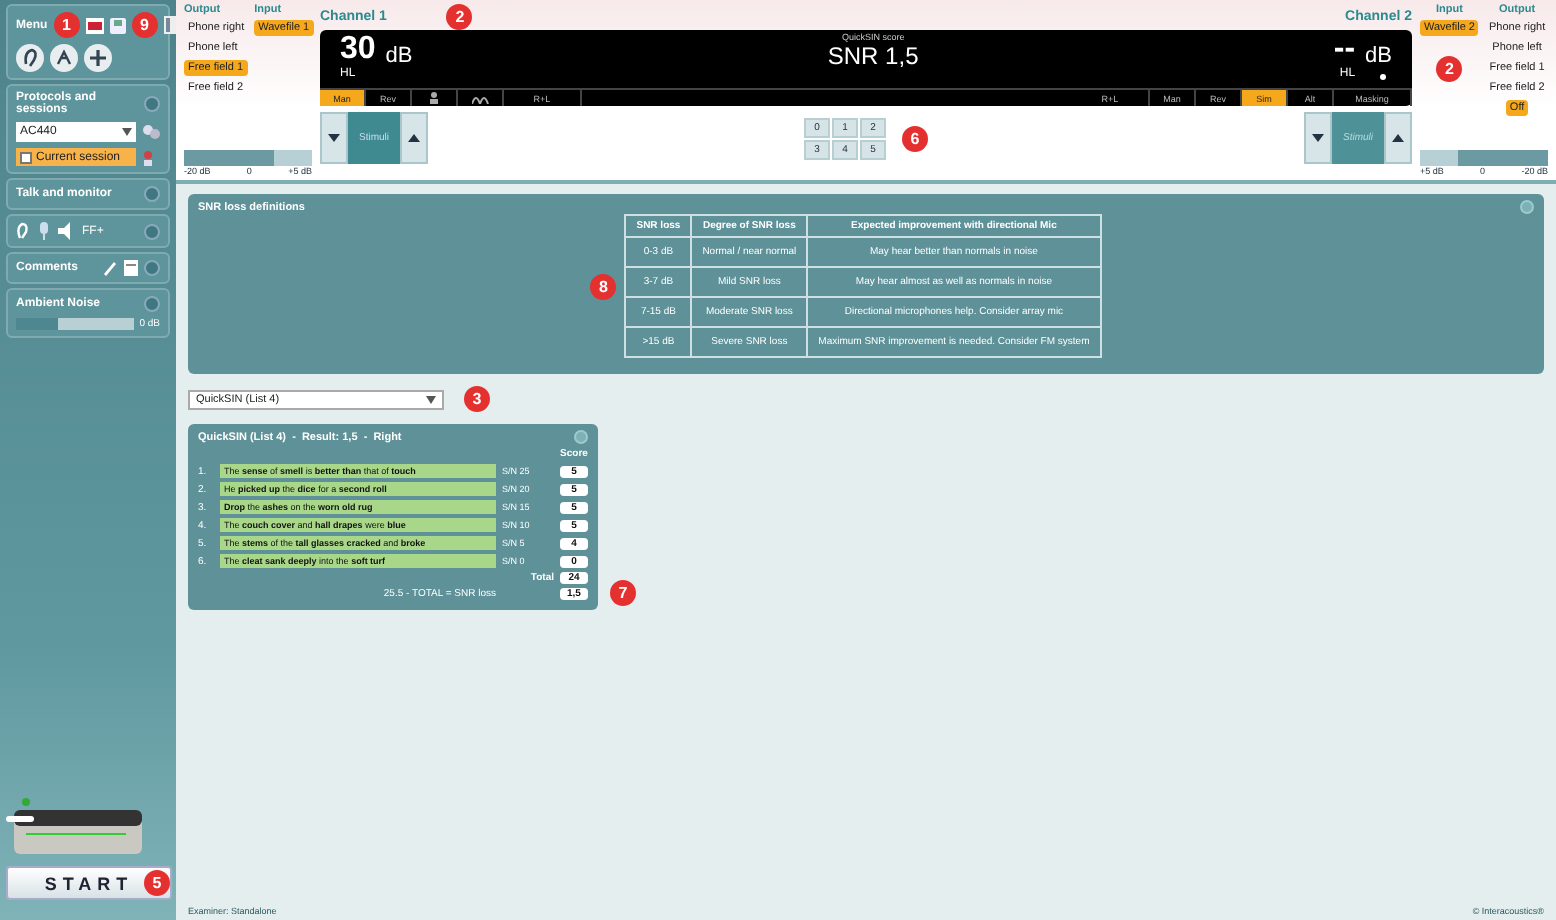 Image resolution: width=1556 pixels, height=920 pixels. What do you see at coordinates (94, 25) in the screenshot?
I see `flag-icon` at bounding box center [94, 25].